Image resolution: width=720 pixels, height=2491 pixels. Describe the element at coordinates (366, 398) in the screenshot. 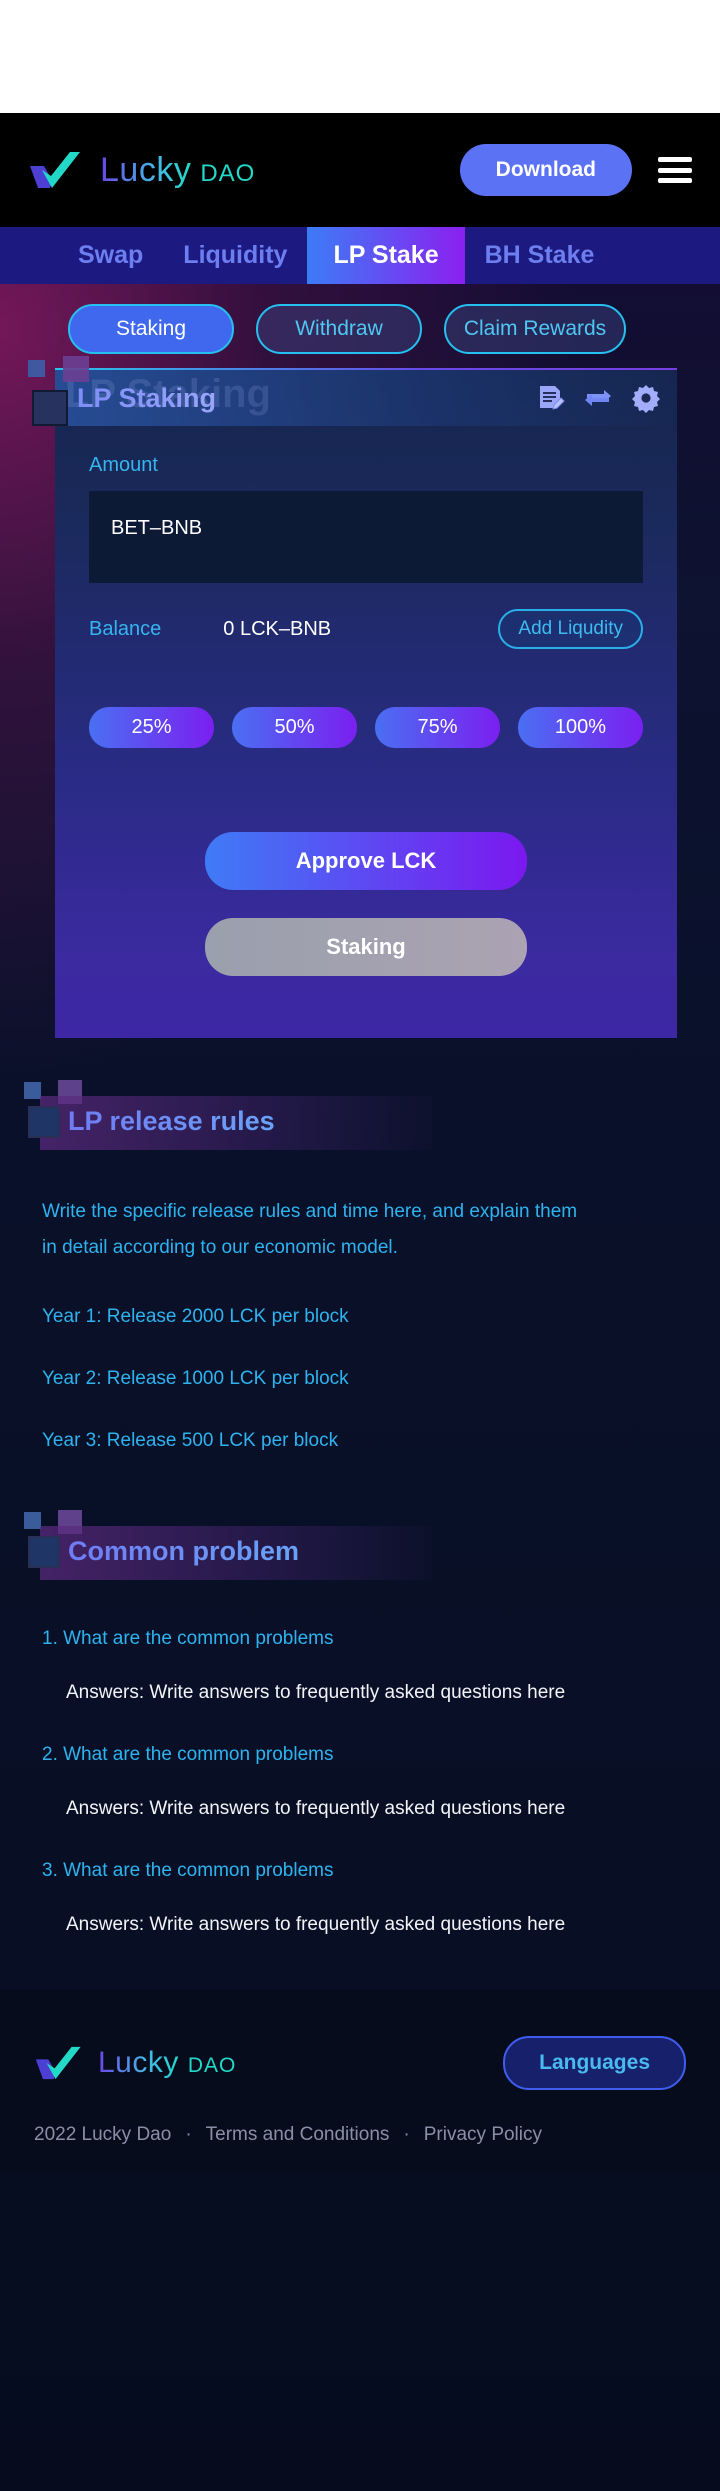

I see `card-header: LP Staking LP Staking` at that location.